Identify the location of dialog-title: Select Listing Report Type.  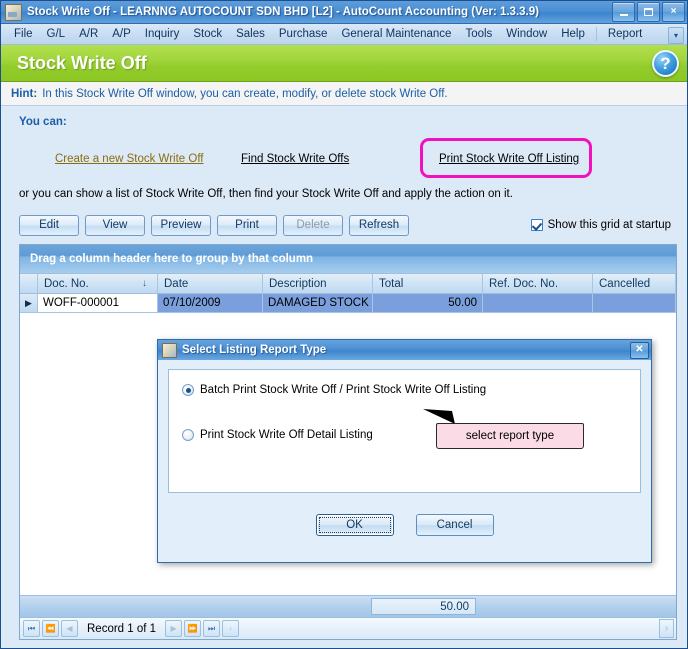
(254, 350).